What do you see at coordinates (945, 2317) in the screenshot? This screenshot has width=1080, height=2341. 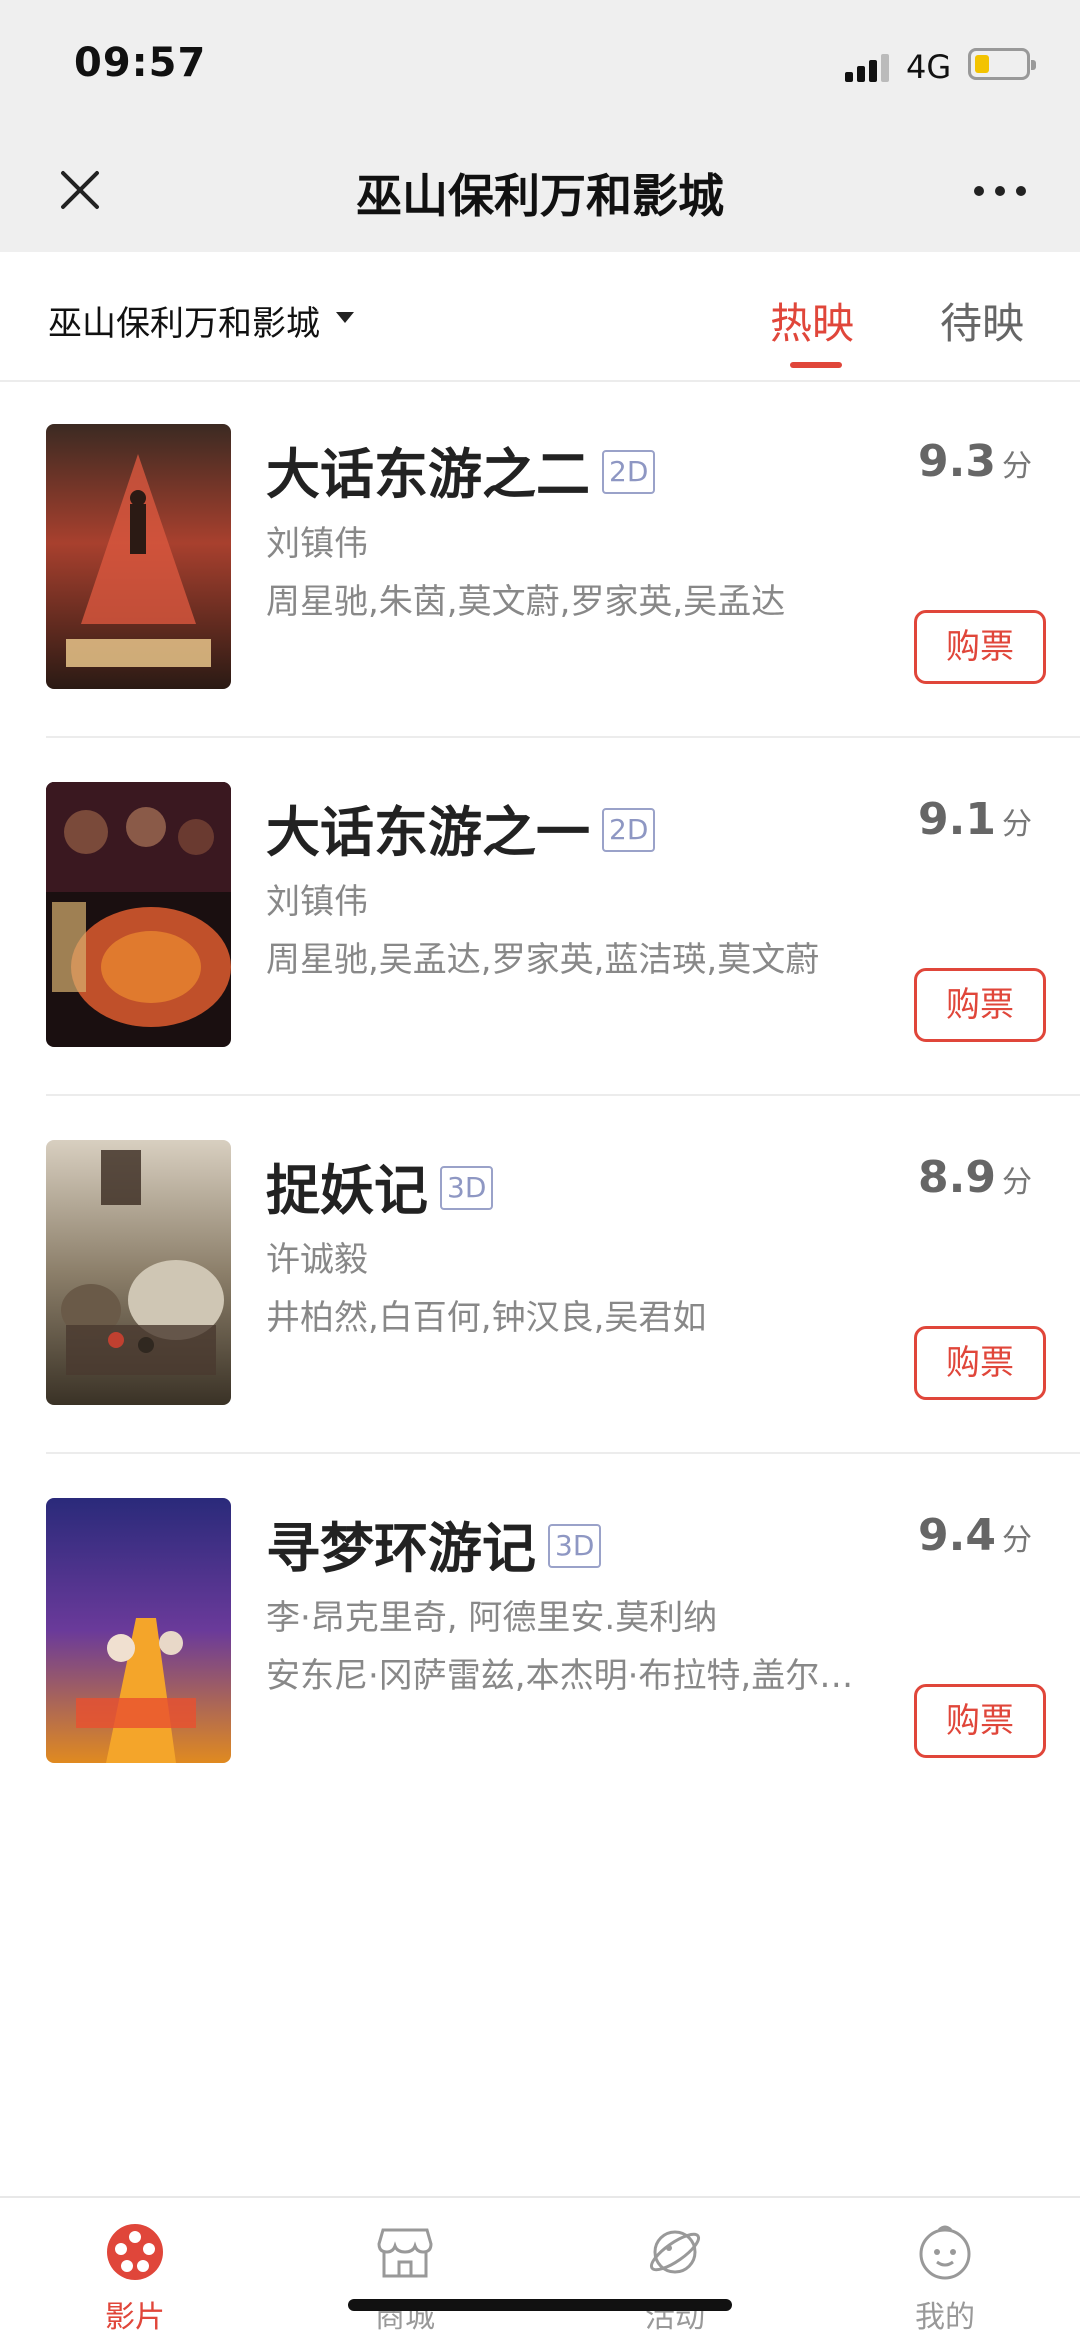 I see `tabbar-label: 我的` at bounding box center [945, 2317].